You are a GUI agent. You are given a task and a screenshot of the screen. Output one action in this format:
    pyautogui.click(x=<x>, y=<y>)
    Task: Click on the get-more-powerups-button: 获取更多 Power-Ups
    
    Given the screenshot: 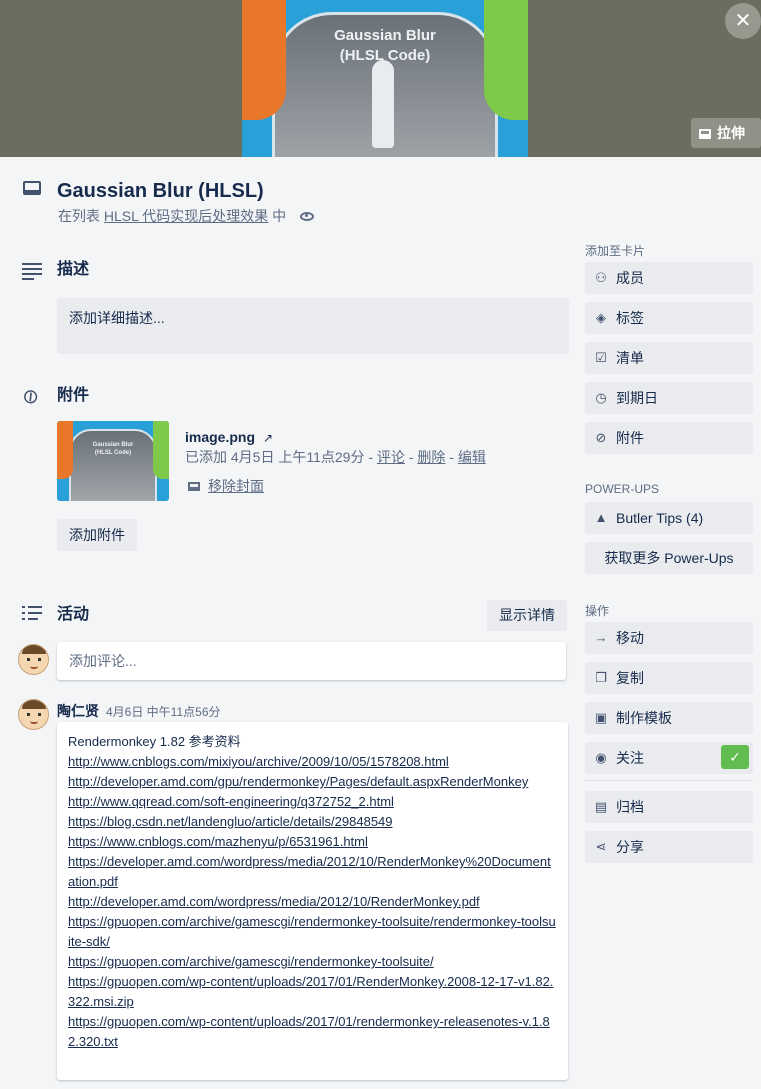 What is the action you would take?
    pyautogui.click(x=669, y=558)
    